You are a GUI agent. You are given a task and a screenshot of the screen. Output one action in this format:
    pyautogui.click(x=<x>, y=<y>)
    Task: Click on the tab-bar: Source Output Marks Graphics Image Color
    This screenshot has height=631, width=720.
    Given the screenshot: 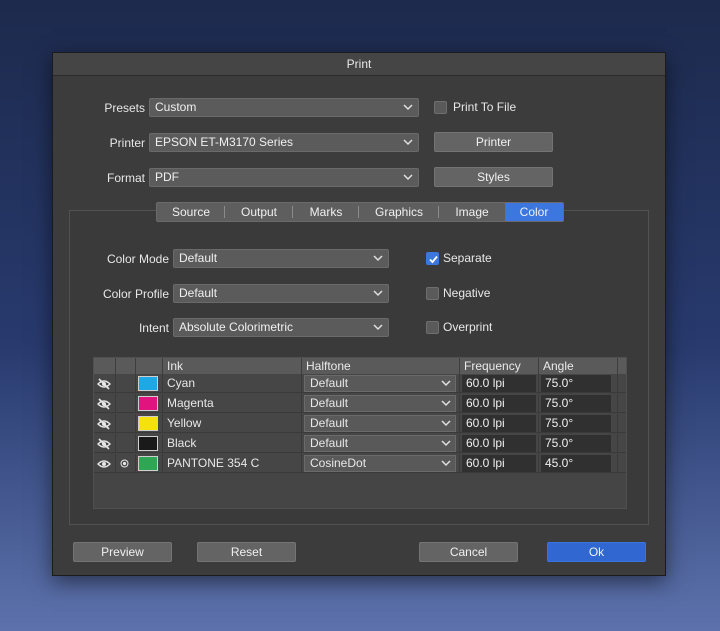 What is the action you would take?
    pyautogui.click(x=360, y=212)
    